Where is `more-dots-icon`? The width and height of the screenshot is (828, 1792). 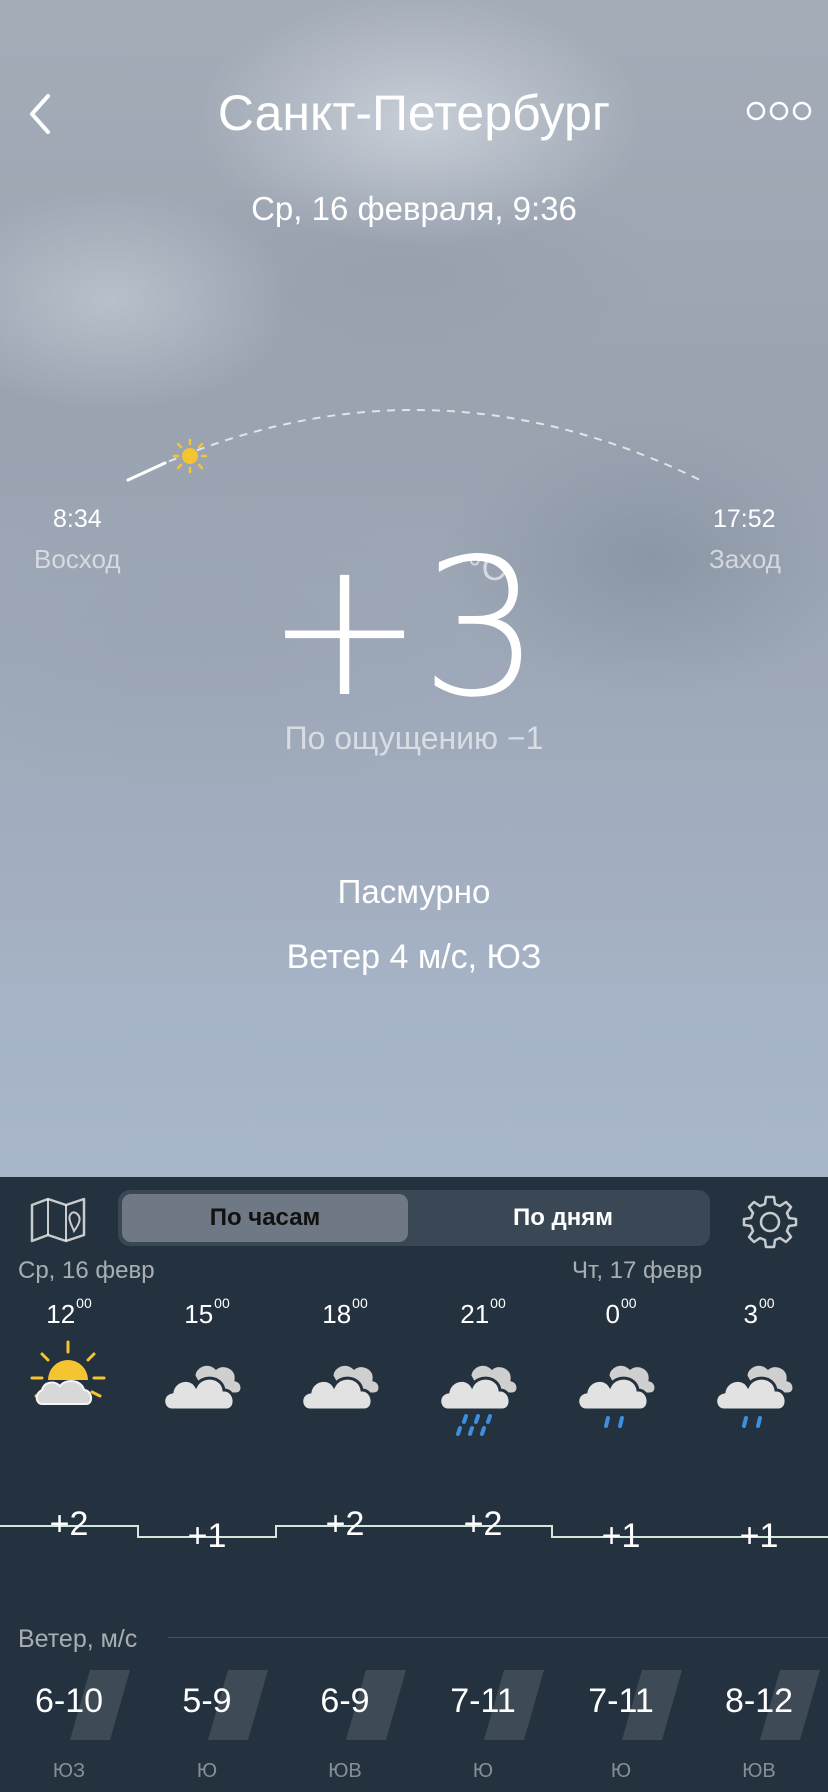
more-dots-icon is located at coordinates (779, 111).